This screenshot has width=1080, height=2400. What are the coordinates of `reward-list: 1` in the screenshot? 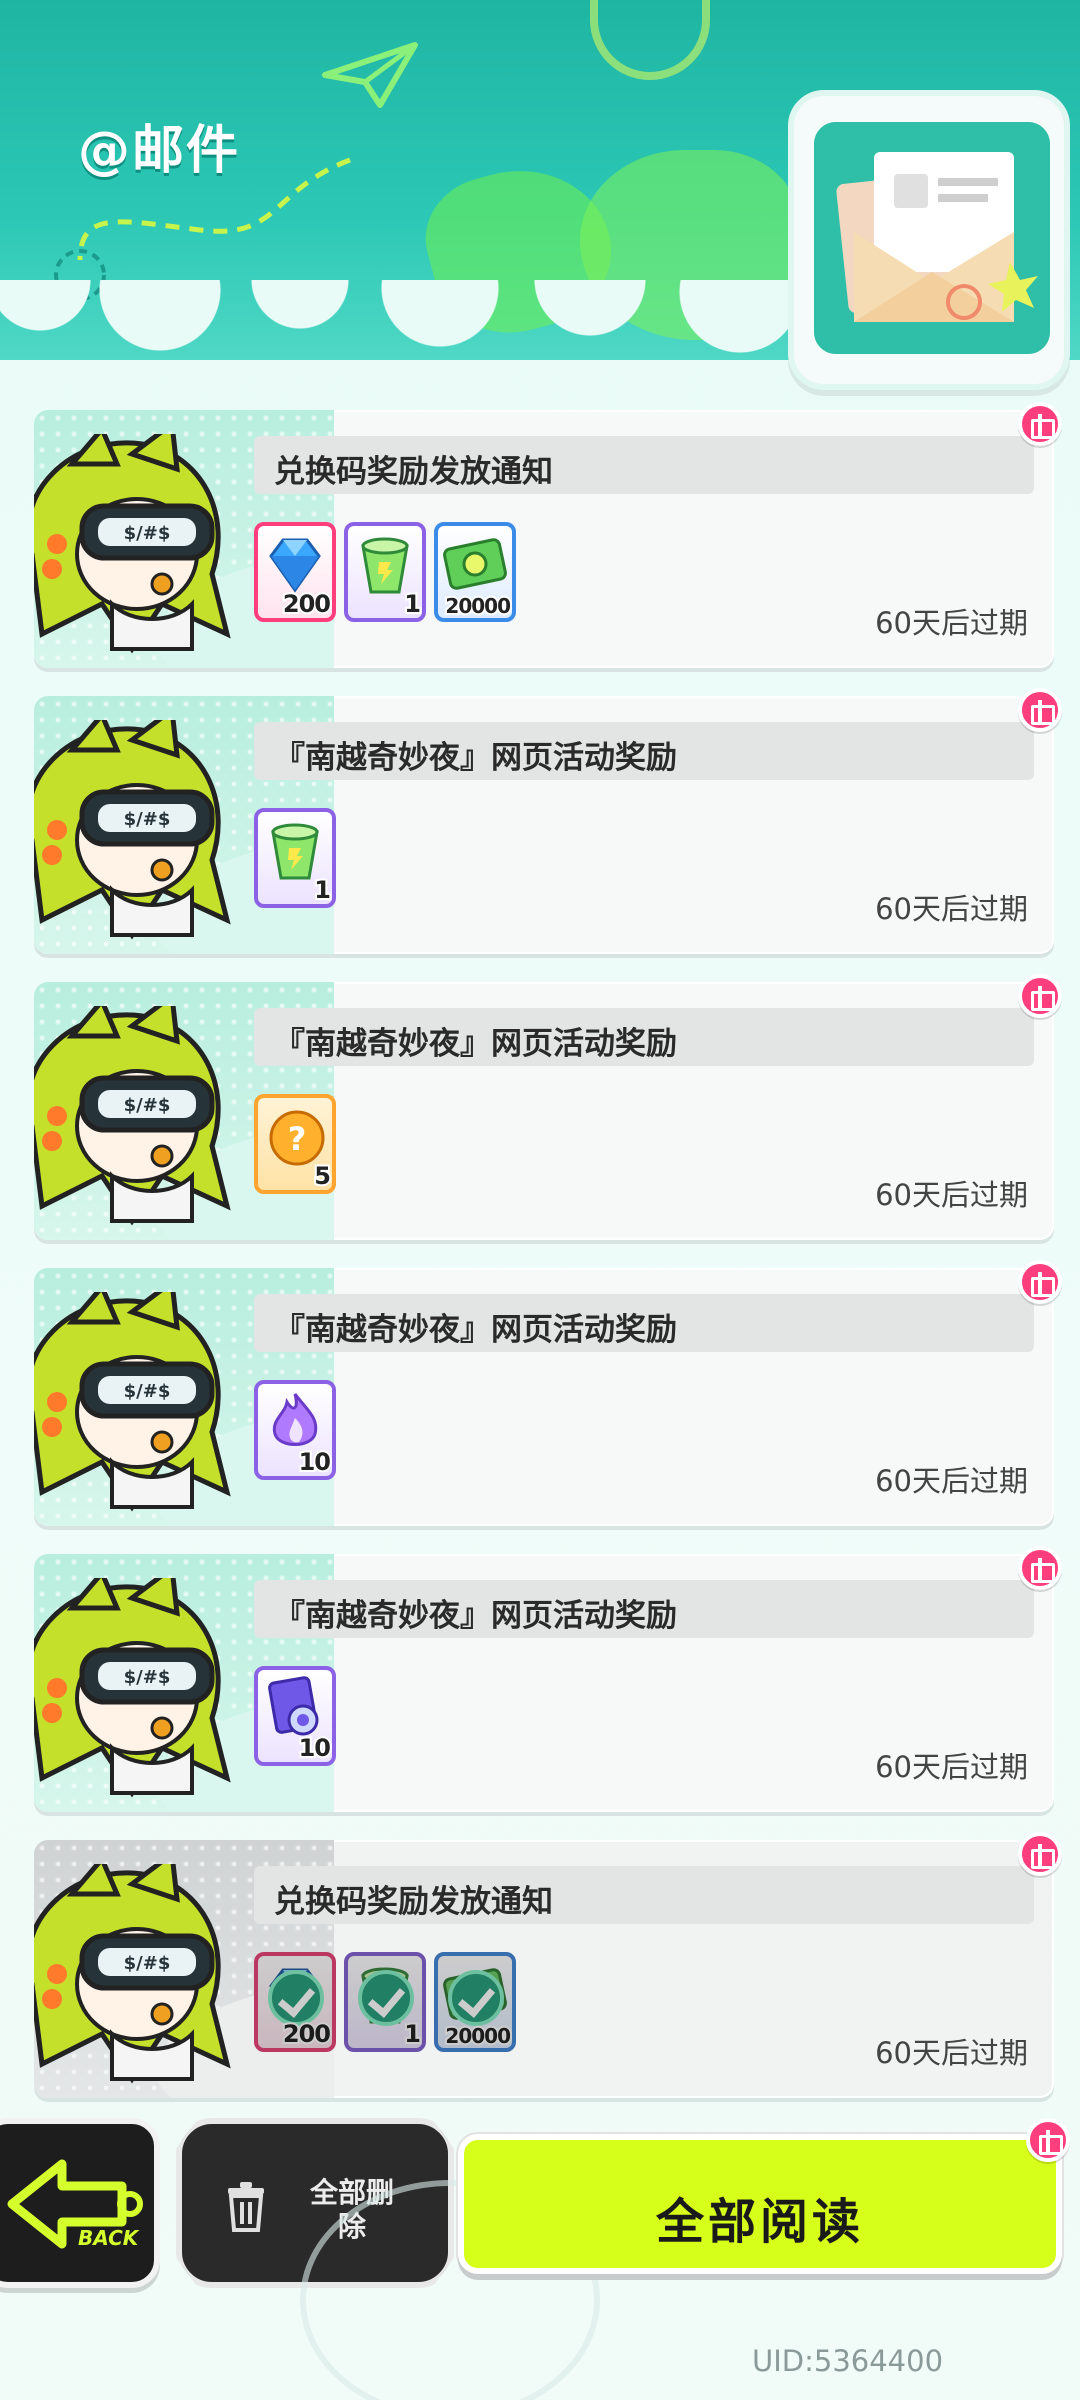 It's located at (295, 858).